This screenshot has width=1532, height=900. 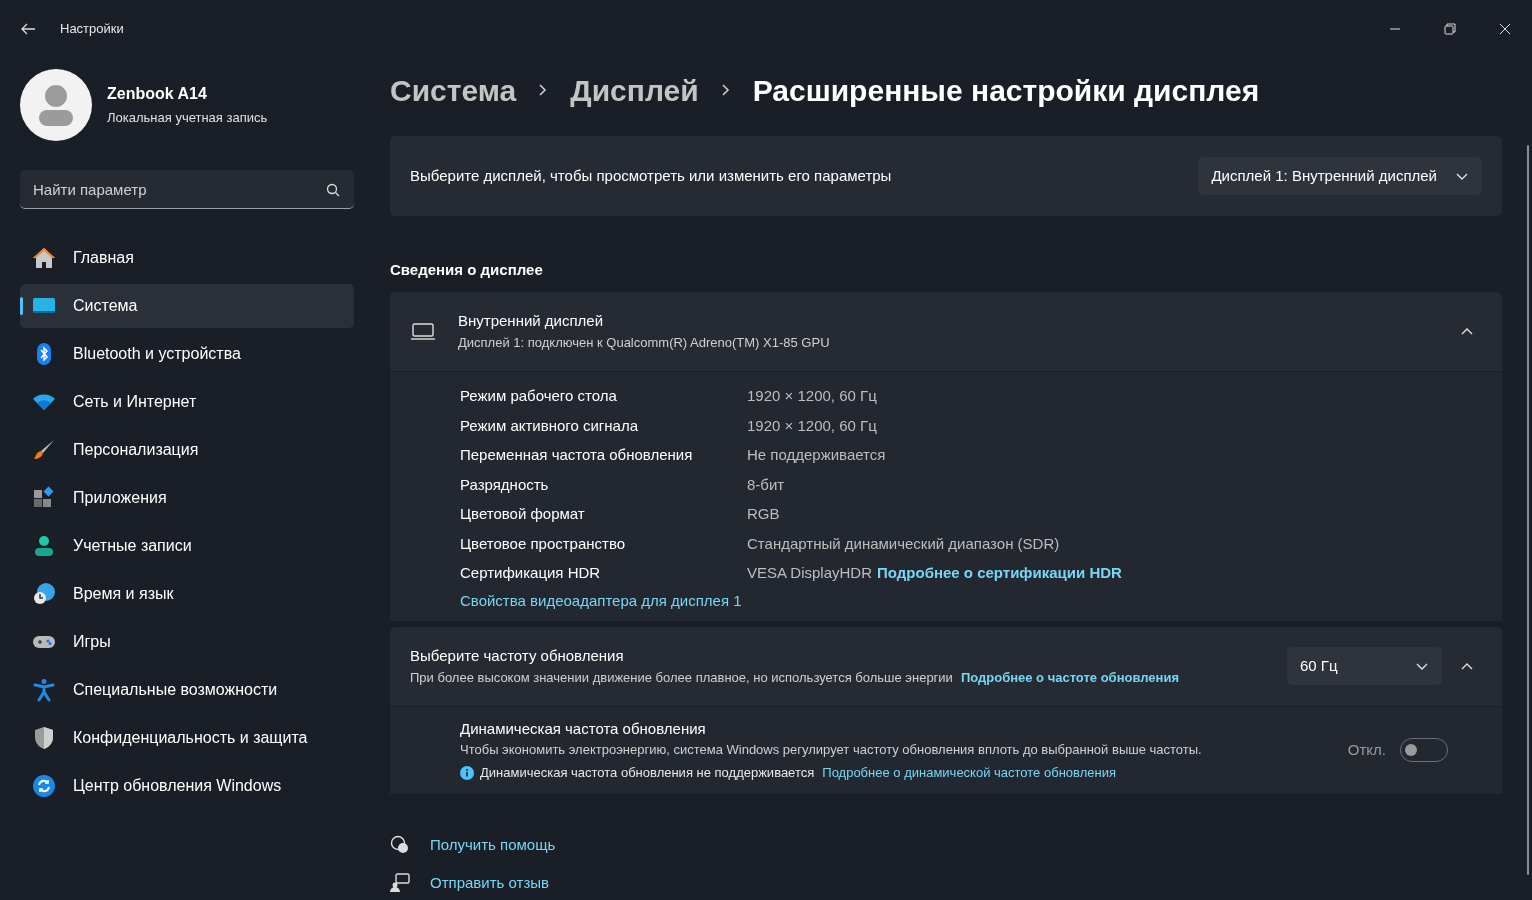 What do you see at coordinates (187, 258) in the screenshot?
I see `sidebar-item: Главная` at bounding box center [187, 258].